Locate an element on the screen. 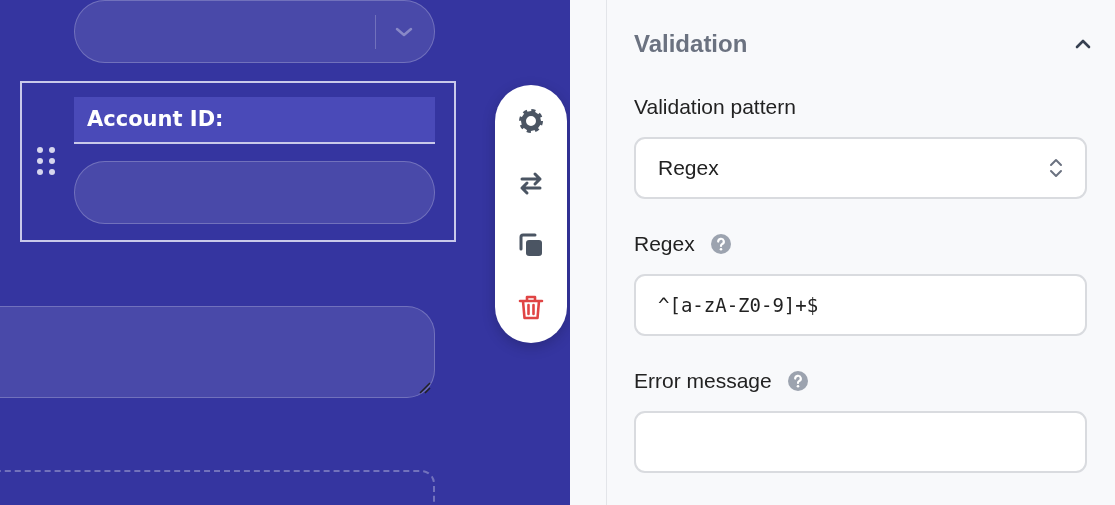 The image size is (1115, 505). textarea-field is located at coordinates (217, 352).